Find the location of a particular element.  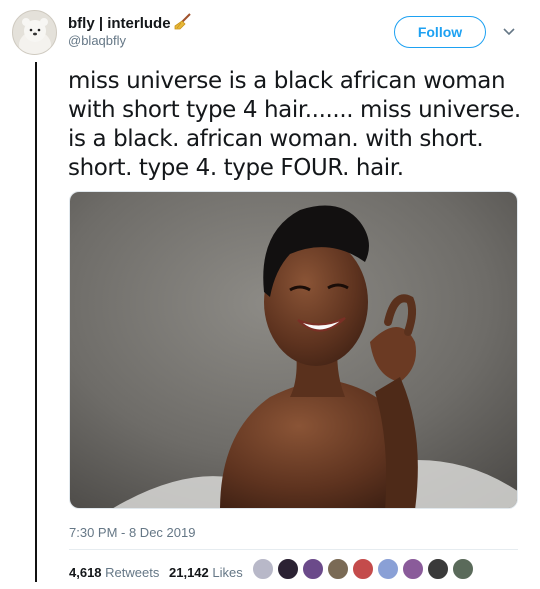

likes-label: Likes is located at coordinates (227, 572).